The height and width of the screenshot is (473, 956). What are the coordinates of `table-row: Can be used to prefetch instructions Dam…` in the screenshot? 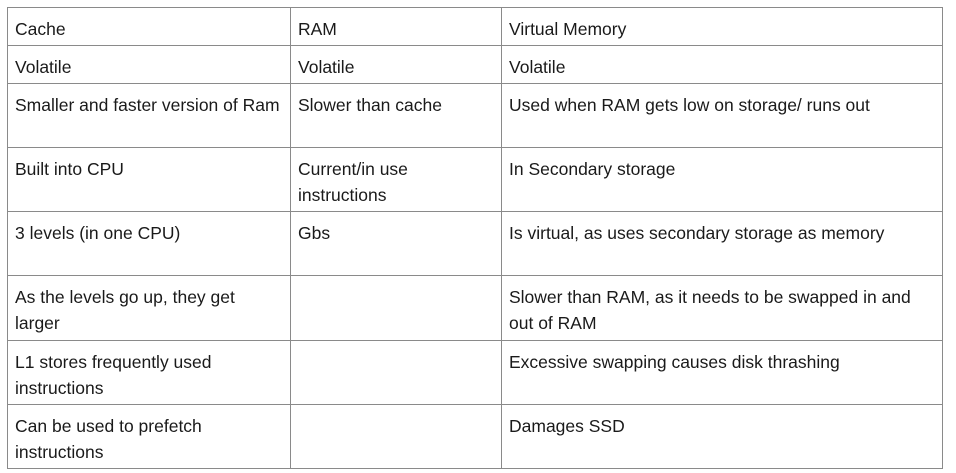 It's located at (475, 436).